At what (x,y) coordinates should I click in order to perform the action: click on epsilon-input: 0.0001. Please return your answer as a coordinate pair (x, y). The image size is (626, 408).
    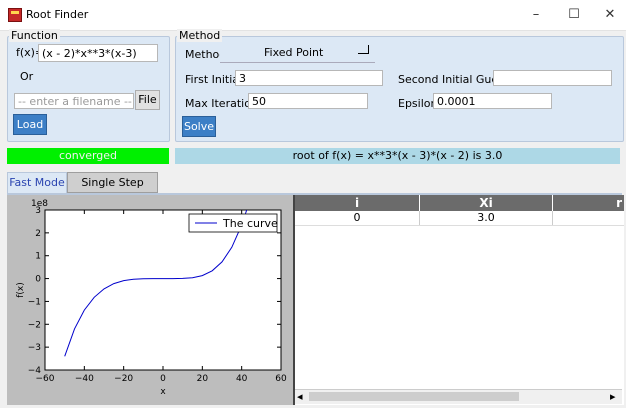
    Looking at the image, I should click on (492, 101).